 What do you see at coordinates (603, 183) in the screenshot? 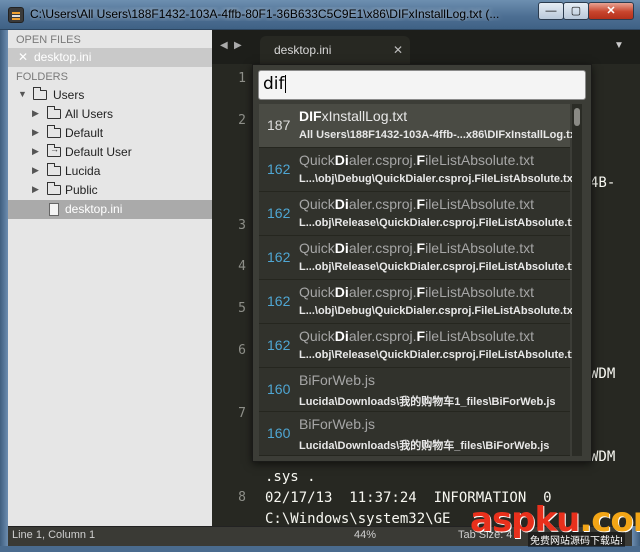
I see `code-fragment: 4B-` at bounding box center [603, 183].